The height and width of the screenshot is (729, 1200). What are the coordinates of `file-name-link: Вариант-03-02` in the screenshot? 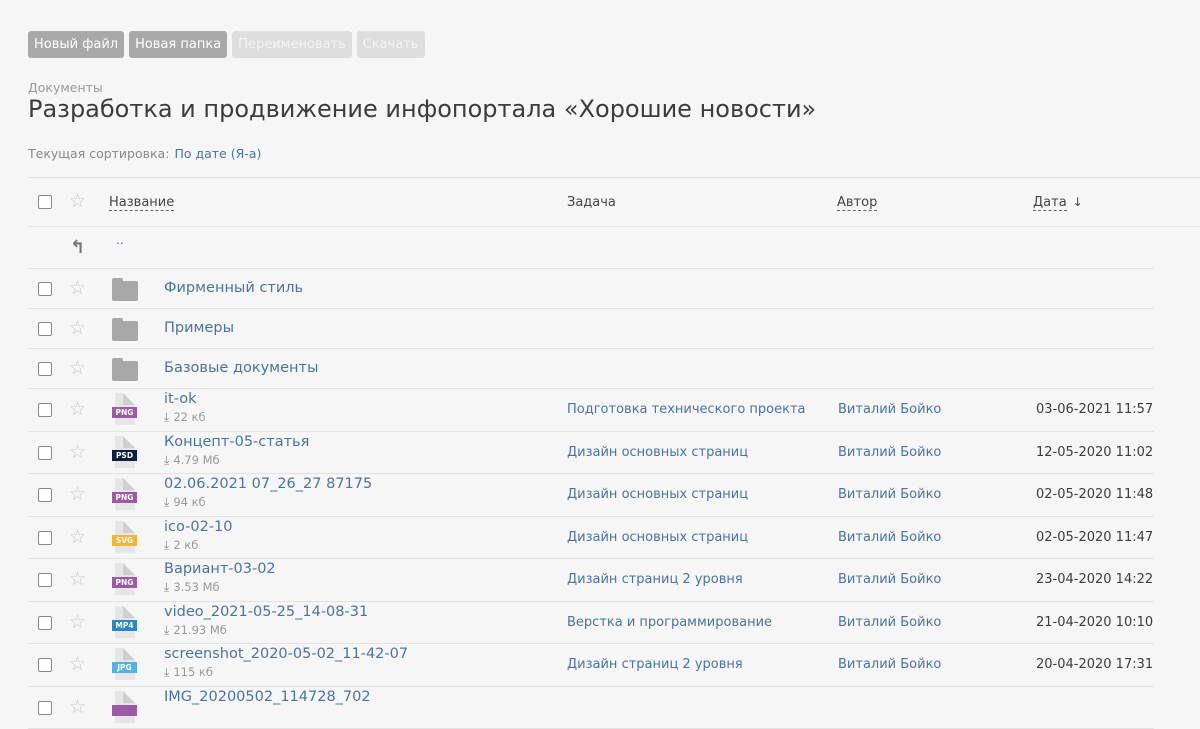 It's located at (220, 569).